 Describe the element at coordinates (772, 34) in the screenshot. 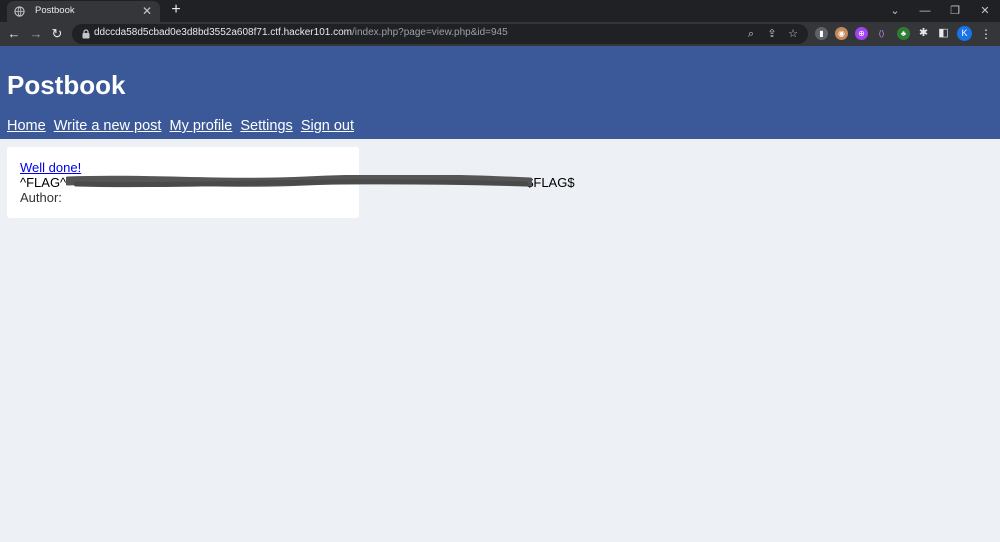

I see `share-icon: ⇪` at that location.